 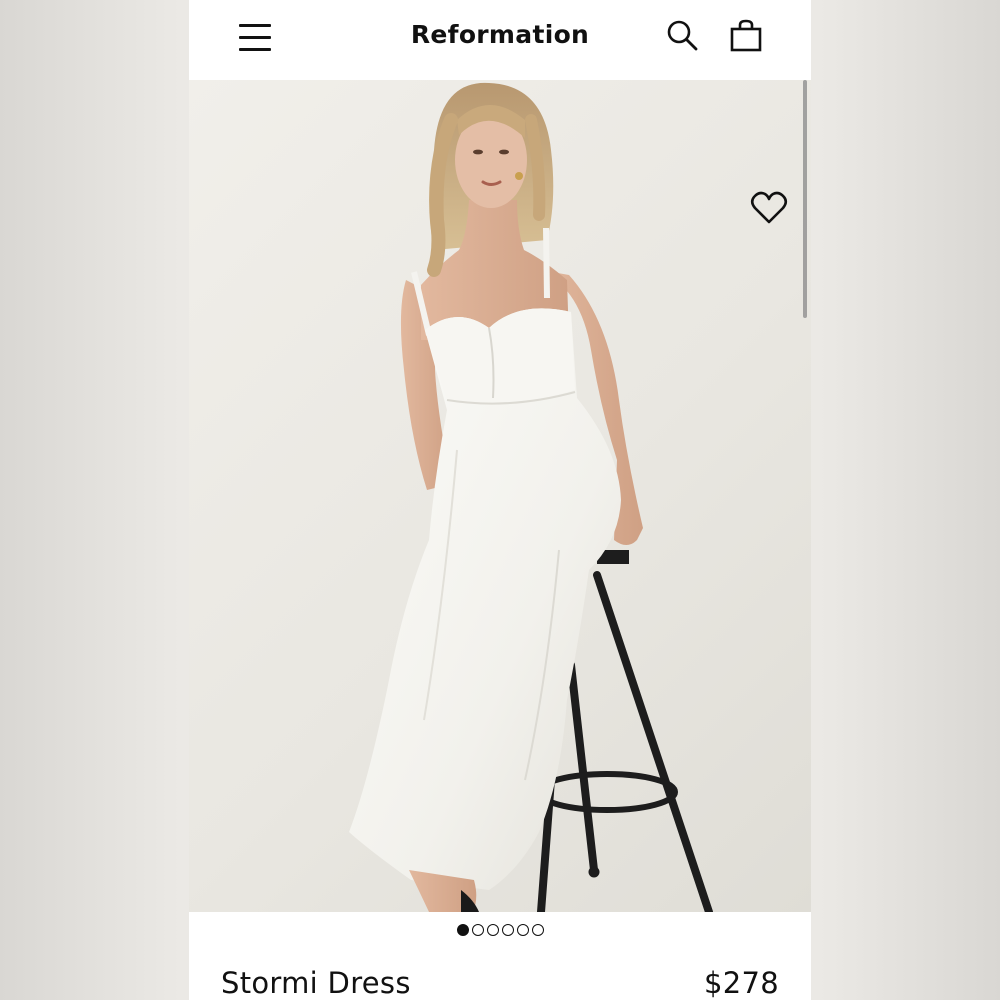 I want to click on product-price: $278, so click(x=741, y=983).